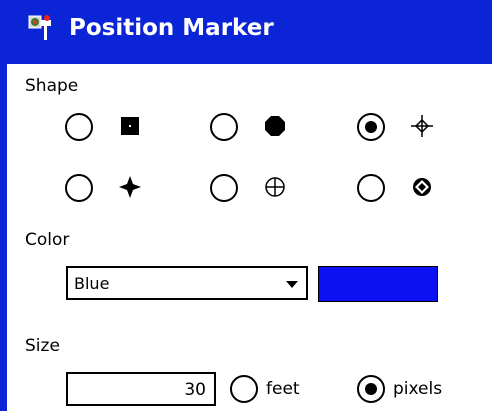  What do you see at coordinates (371, 389) in the screenshot?
I see `unit-radio-pixels` at bounding box center [371, 389].